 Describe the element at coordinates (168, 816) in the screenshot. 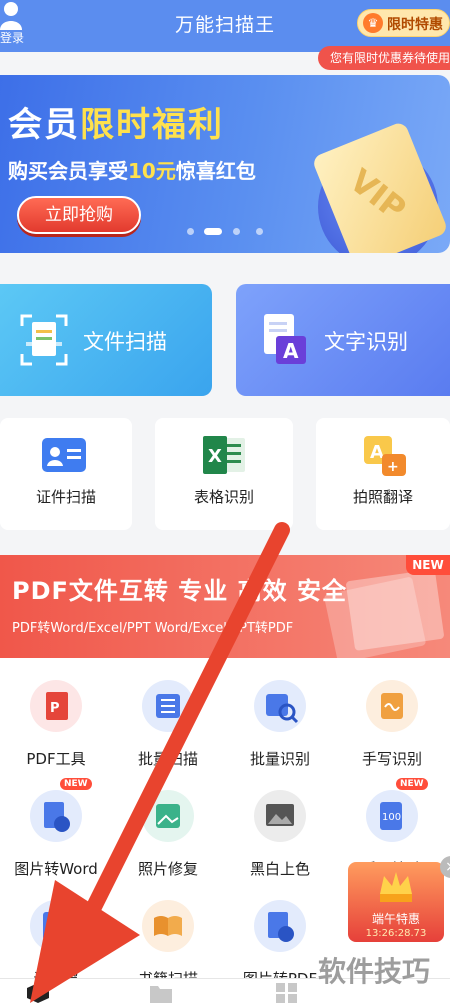

I see `photo-repair-icon` at that location.